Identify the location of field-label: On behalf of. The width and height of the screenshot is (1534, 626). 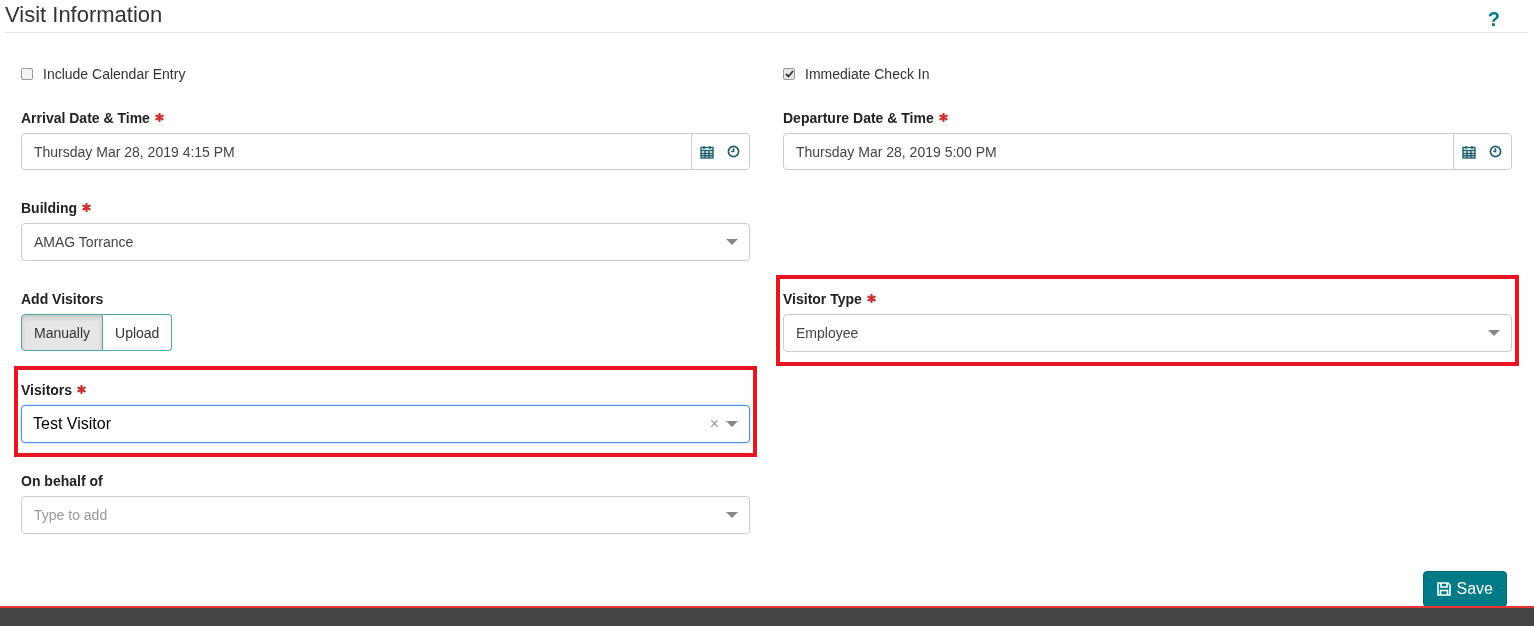
(62, 480).